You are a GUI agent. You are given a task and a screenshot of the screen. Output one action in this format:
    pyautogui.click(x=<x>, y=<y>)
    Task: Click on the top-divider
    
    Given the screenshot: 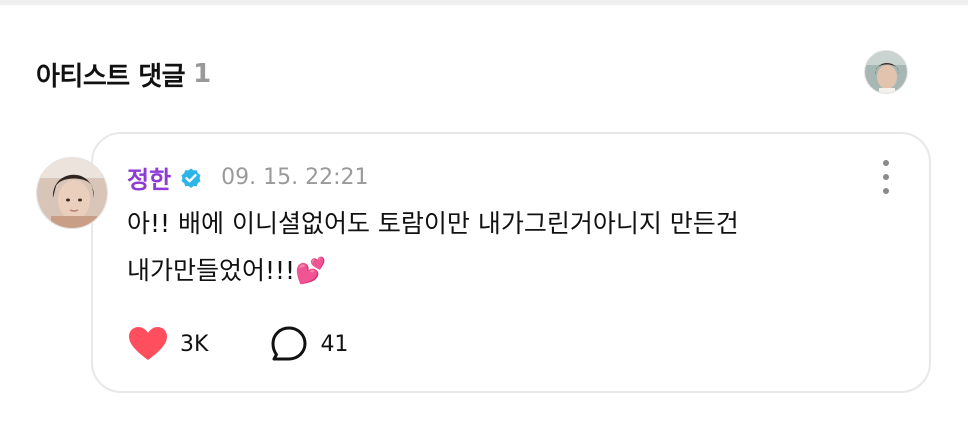 What is the action you would take?
    pyautogui.click(x=484, y=2)
    